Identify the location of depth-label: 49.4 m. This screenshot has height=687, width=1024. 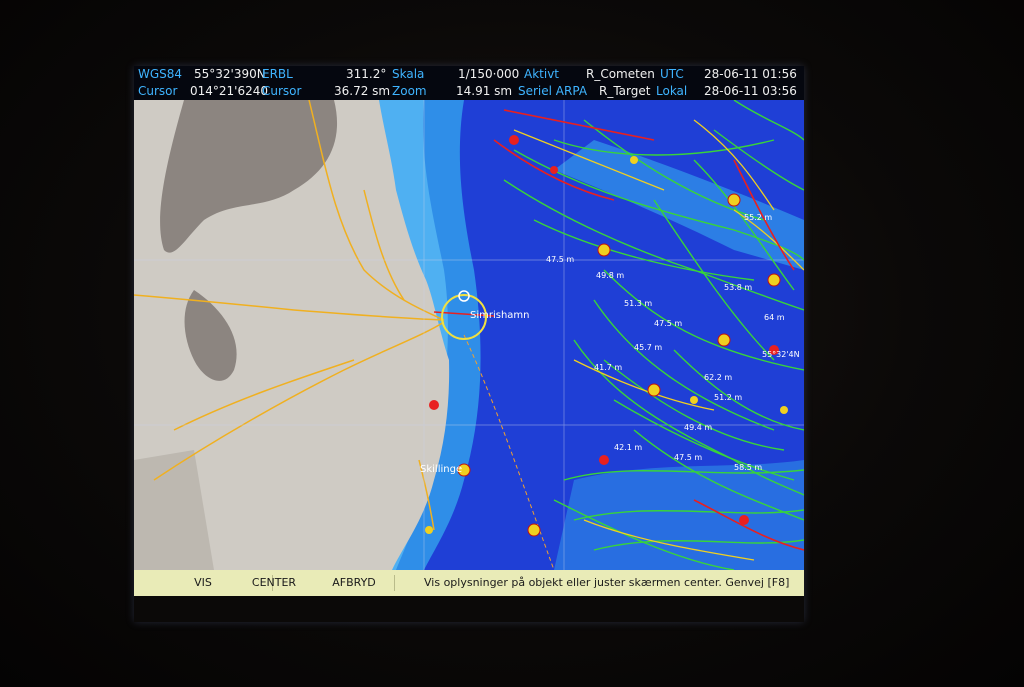
(698, 427).